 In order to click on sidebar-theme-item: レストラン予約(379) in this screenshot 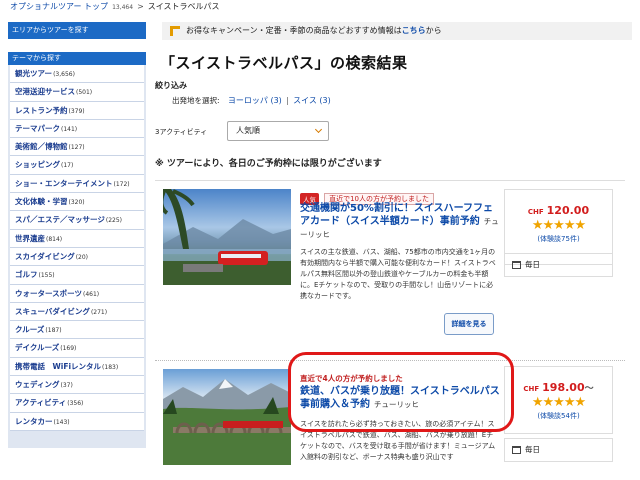, I will do `click(77, 110)`.